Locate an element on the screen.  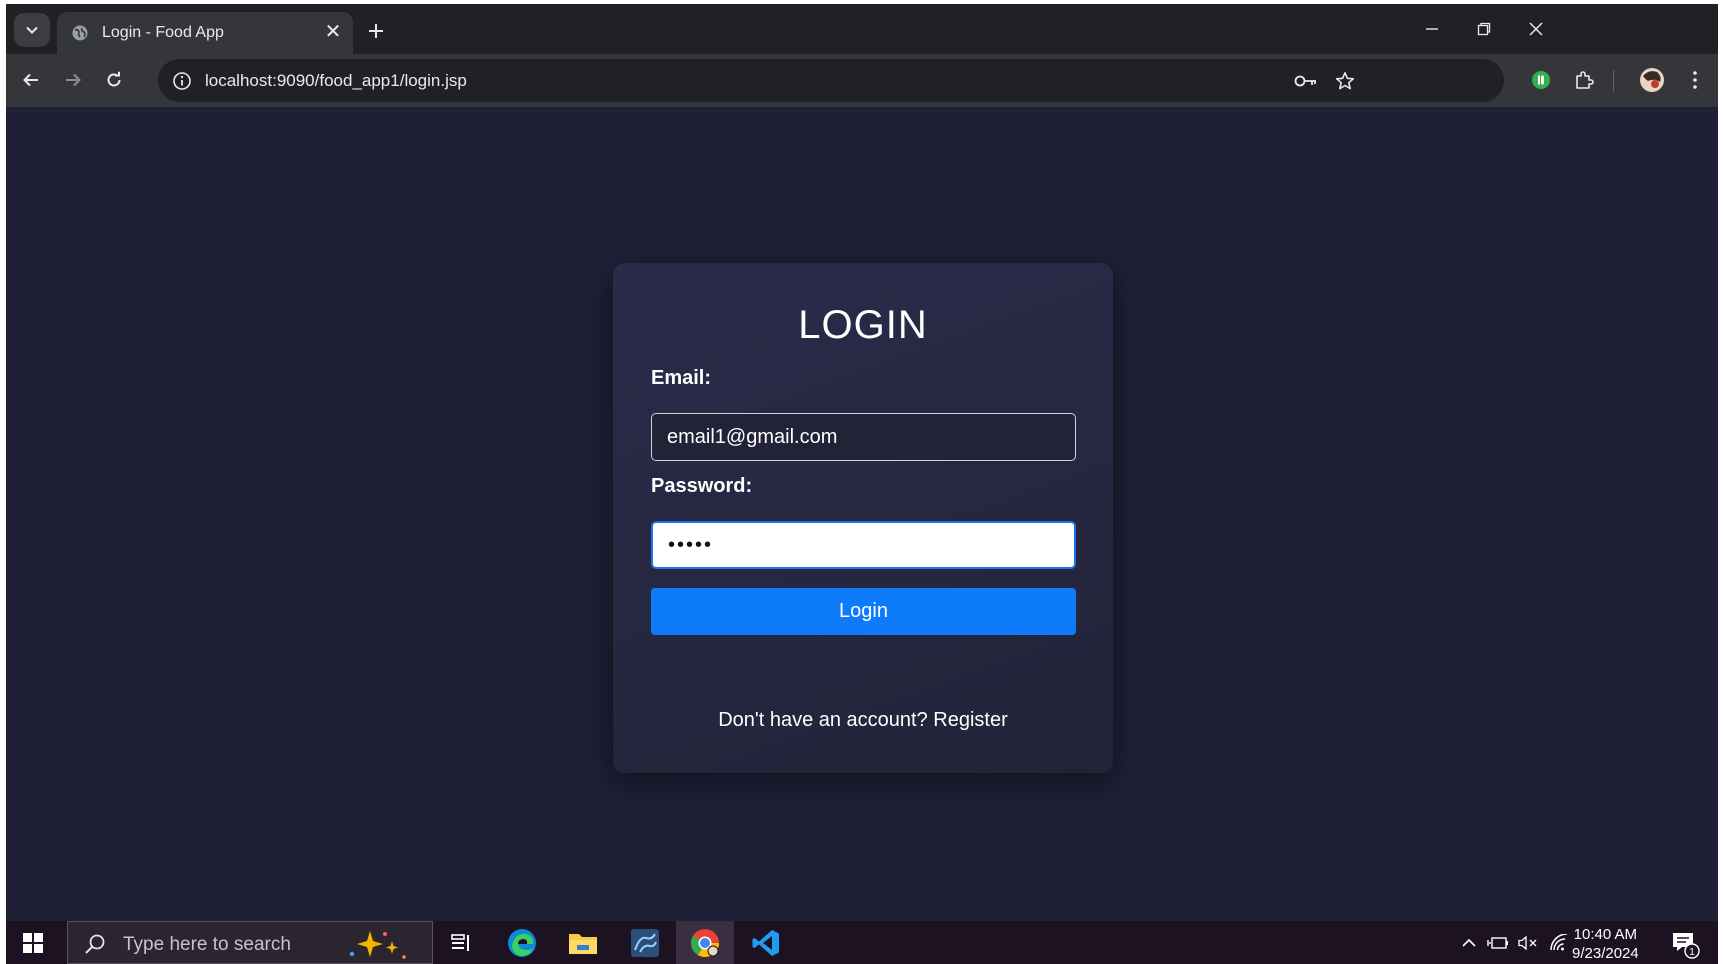
toolbar-divider is located at coordinates (1613, 81).